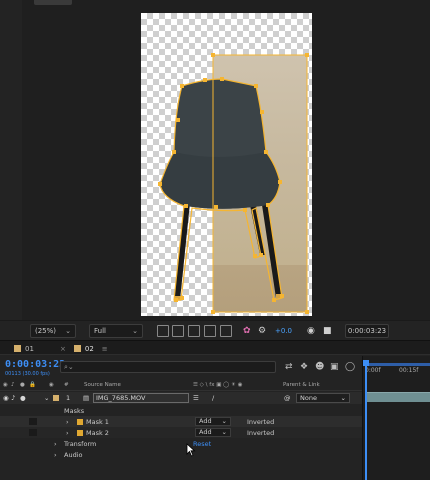  What do you see at coordinates (105, 349) in the screenshot?
I see `panel-menu-icon: ≡` at bounding box center [105, 349].